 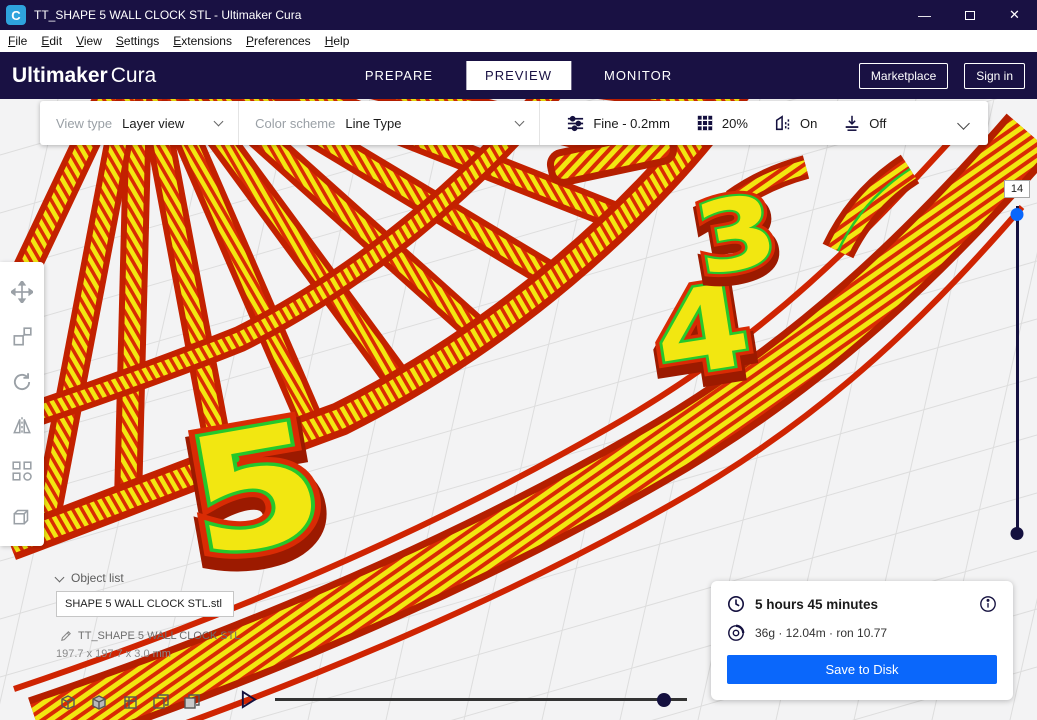 I want to click on tab-monitor: MONITOR, so click(x=638, y=75).